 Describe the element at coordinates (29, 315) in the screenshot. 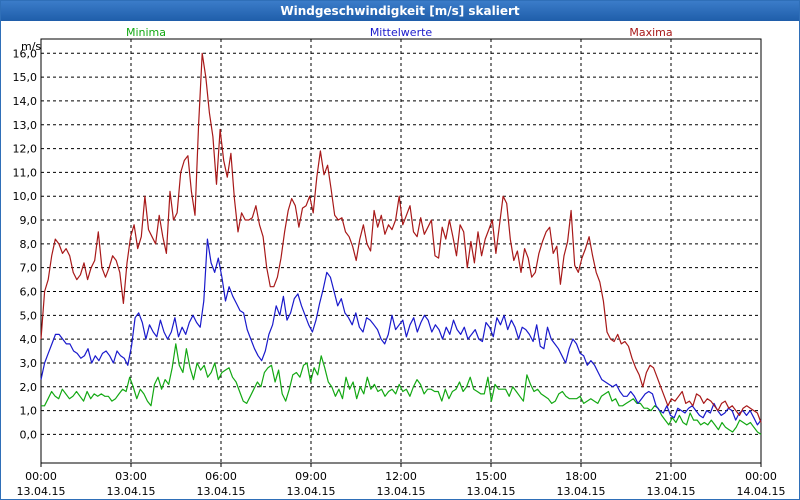

I see `y-tick-label: 5,0` at that location.